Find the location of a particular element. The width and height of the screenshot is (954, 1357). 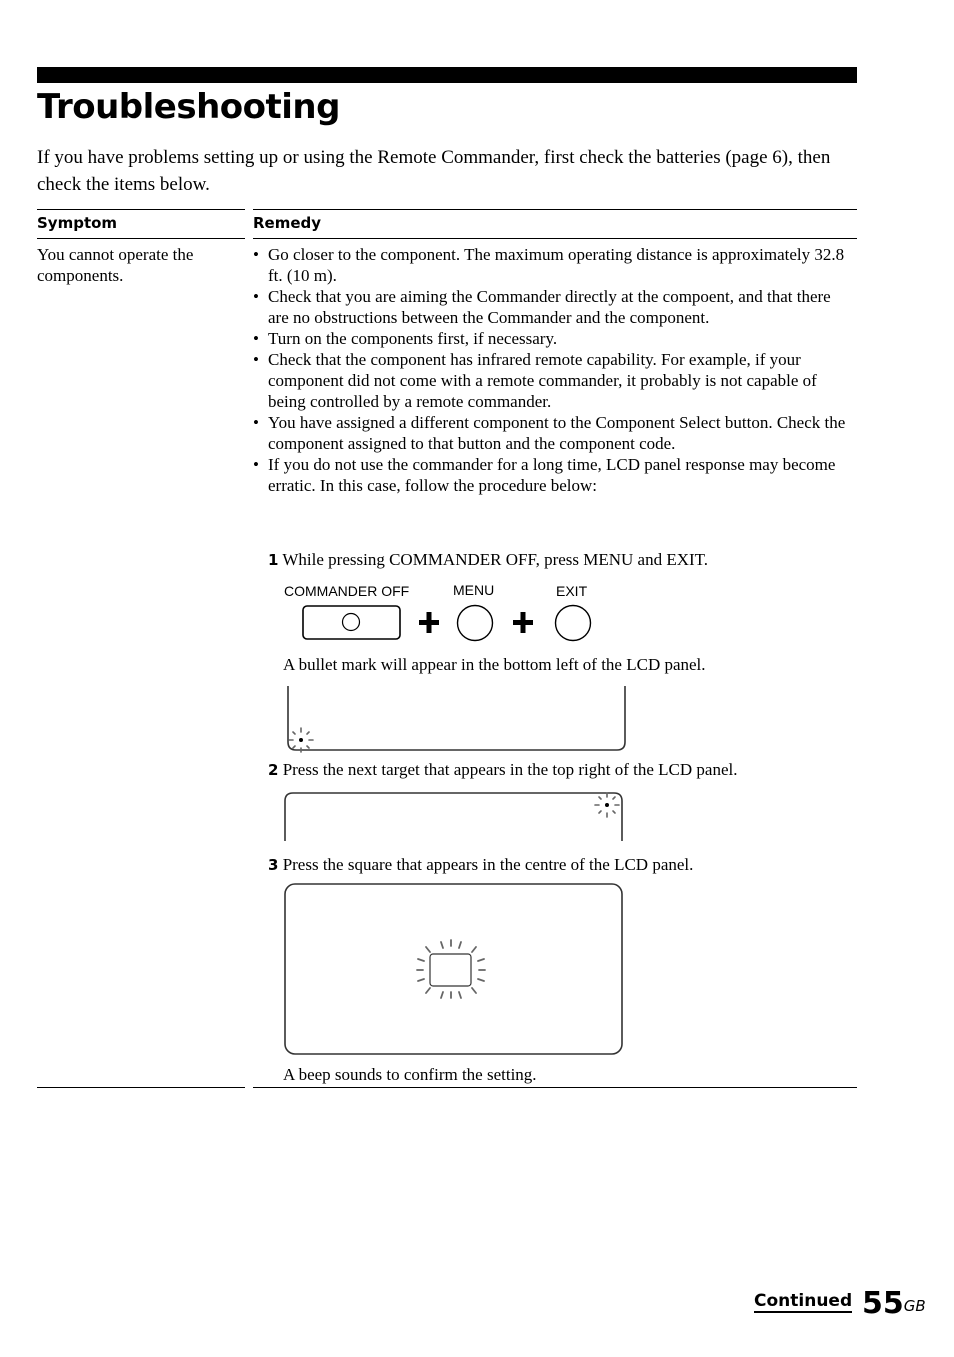

page-number: 55GB is located at coordinates (894, 1304).